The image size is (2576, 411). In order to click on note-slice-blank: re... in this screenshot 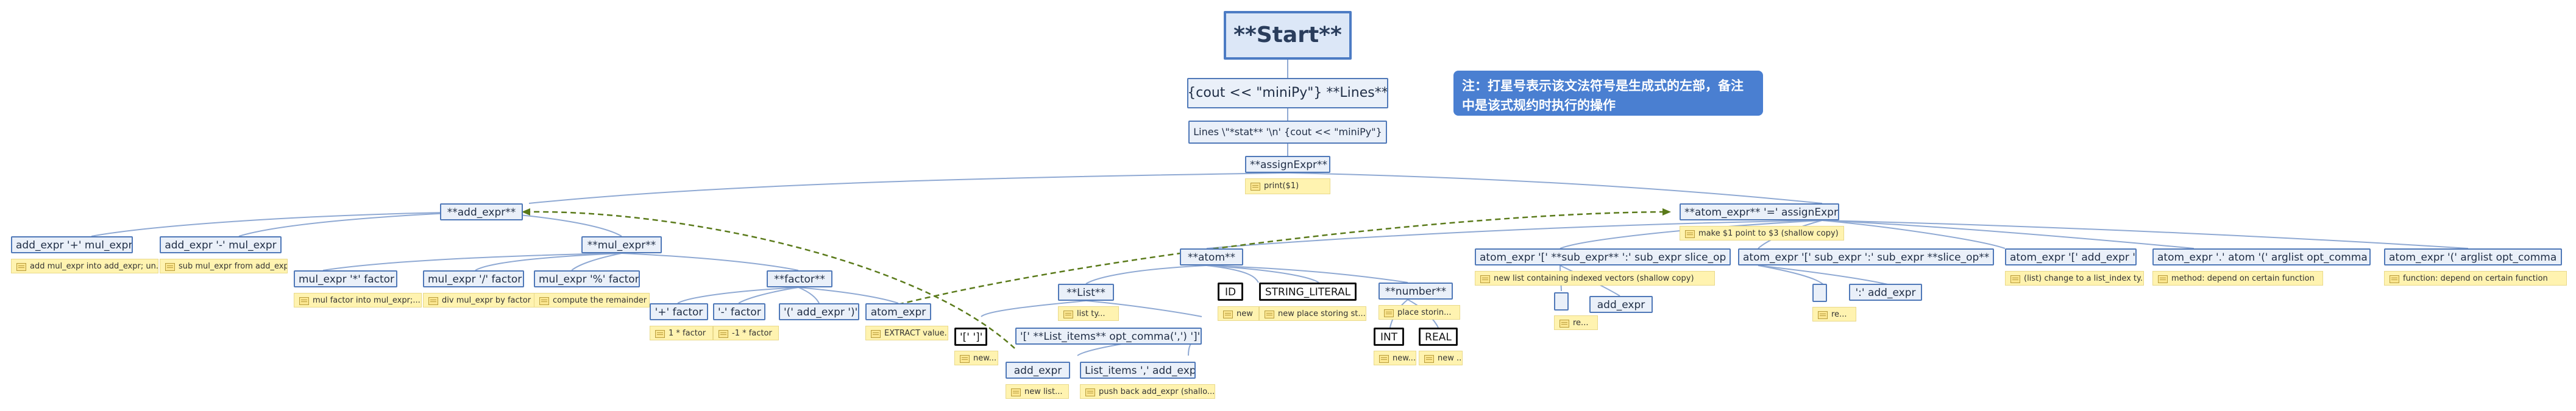, I will do `click(1834, 314)`.